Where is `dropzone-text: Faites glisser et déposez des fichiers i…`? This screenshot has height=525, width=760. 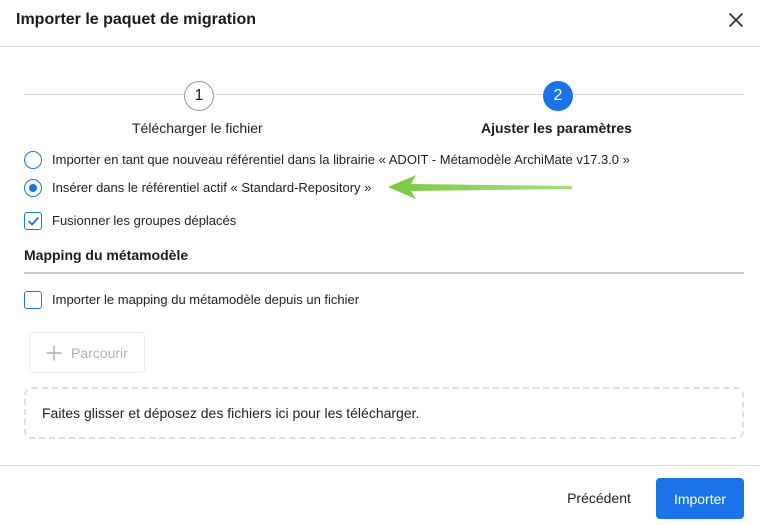 dropzone-text: Faites glisser et déposez des fichiers i… is located at coordinates (231, 413).